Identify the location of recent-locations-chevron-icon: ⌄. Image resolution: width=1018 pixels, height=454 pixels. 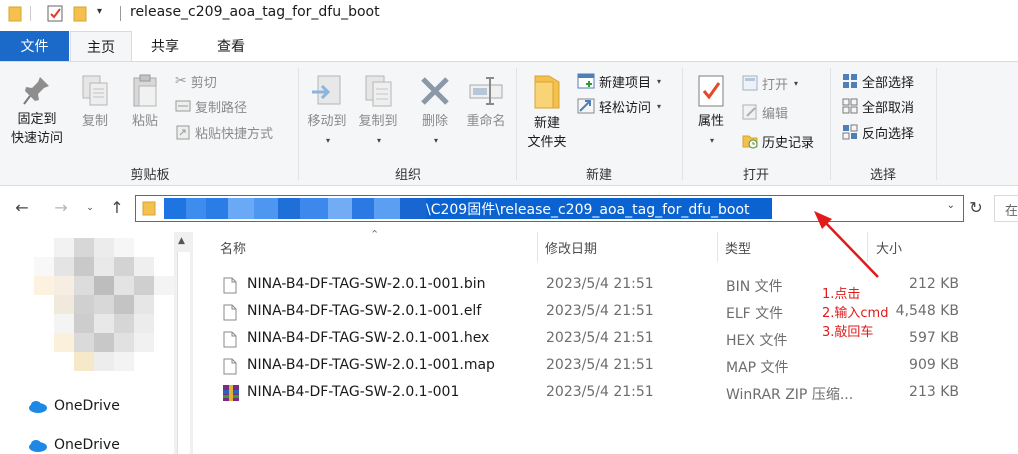
(90, 208).